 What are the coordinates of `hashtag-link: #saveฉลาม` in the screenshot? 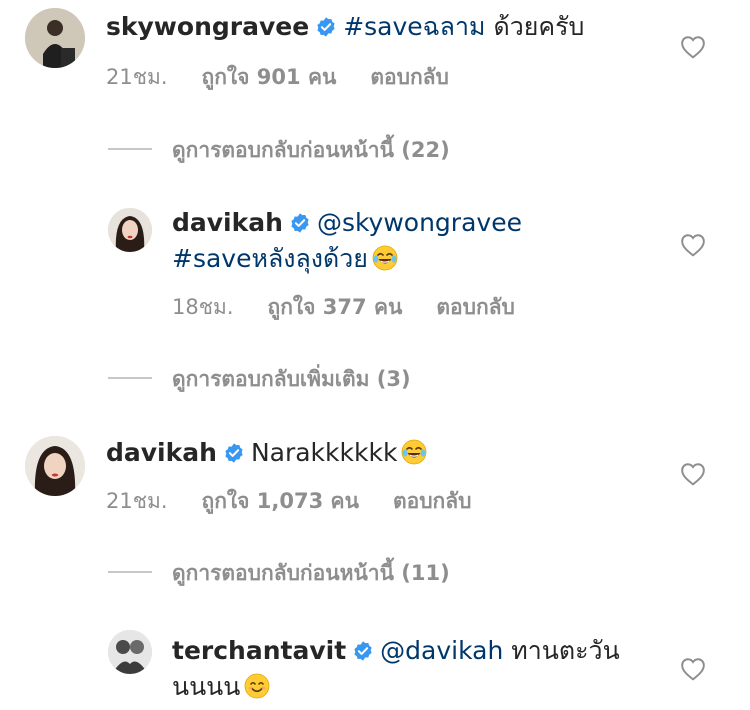 It's located at (414, 26).